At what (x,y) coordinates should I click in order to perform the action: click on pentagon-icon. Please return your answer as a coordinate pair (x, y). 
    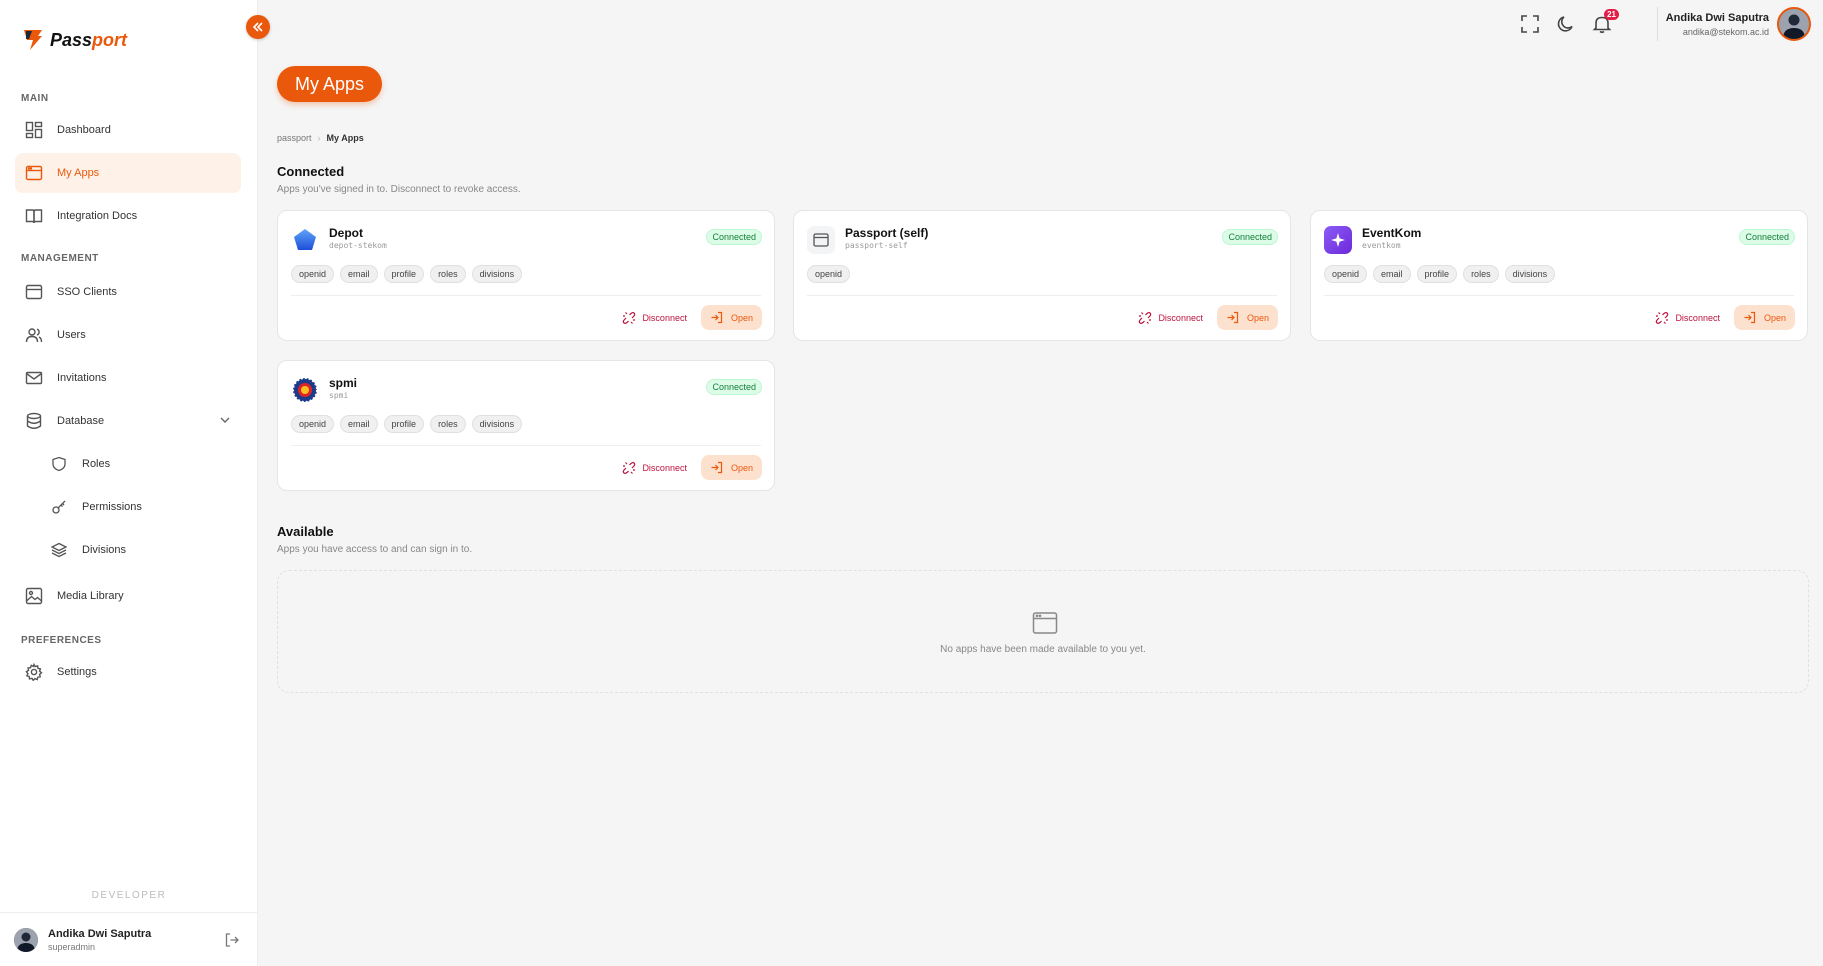
    Looking at the image, I should click on (305, 240).